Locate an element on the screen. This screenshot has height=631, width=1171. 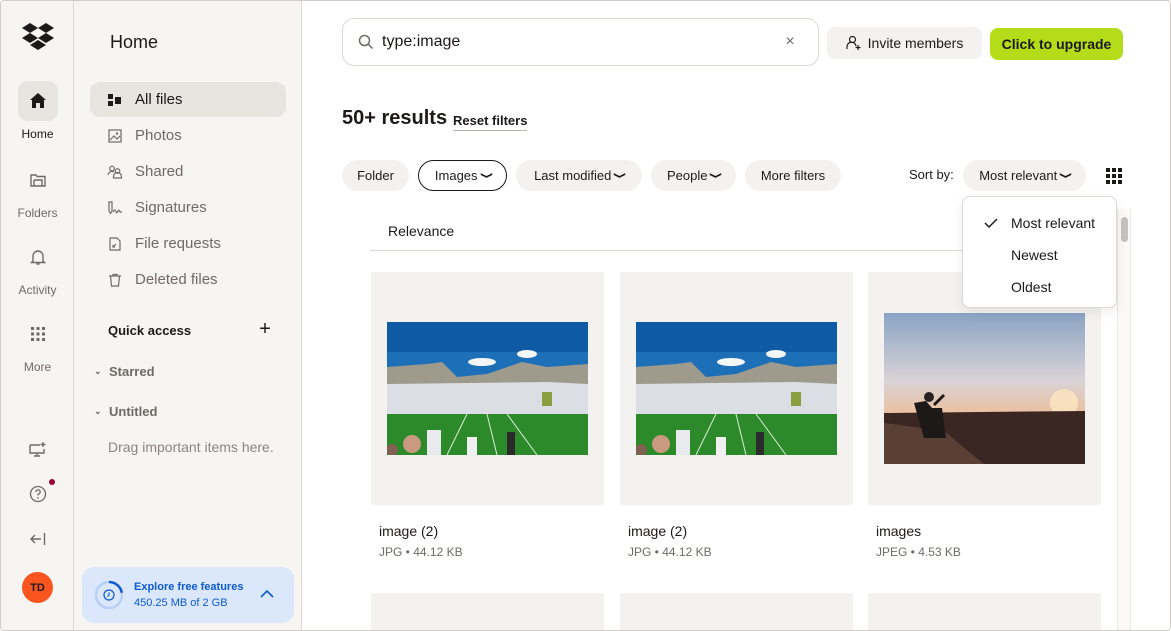
sort-dropdown-button: Most relevant ❯ is located at coordinates (1024, 175).